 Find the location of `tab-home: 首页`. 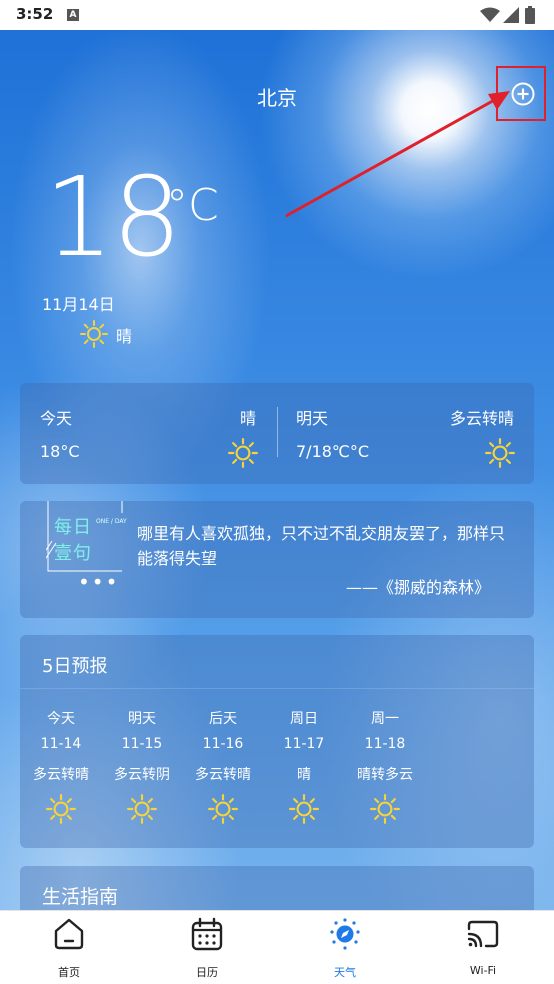

tab-home: 首页 is located at coordinates (69, 947).